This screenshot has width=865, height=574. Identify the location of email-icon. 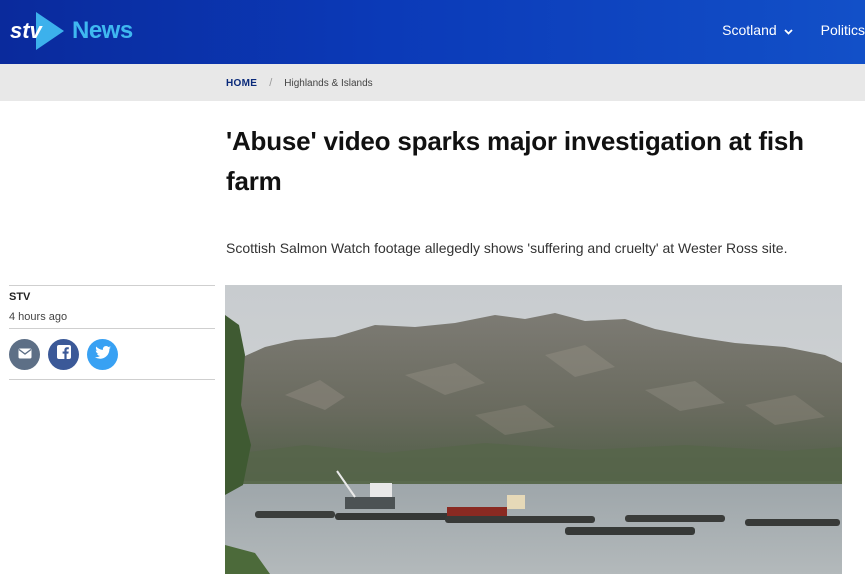
(25, 355).